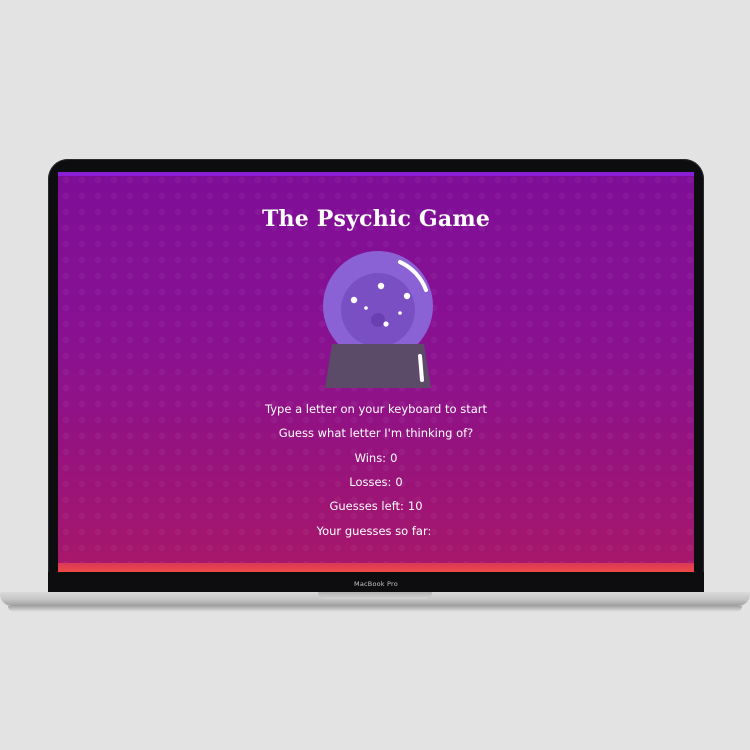  Describe the element at coordinates (376, 433) in the screenshot. I see `prompt-text: Guess what letter I'm thinking of?` at that location.